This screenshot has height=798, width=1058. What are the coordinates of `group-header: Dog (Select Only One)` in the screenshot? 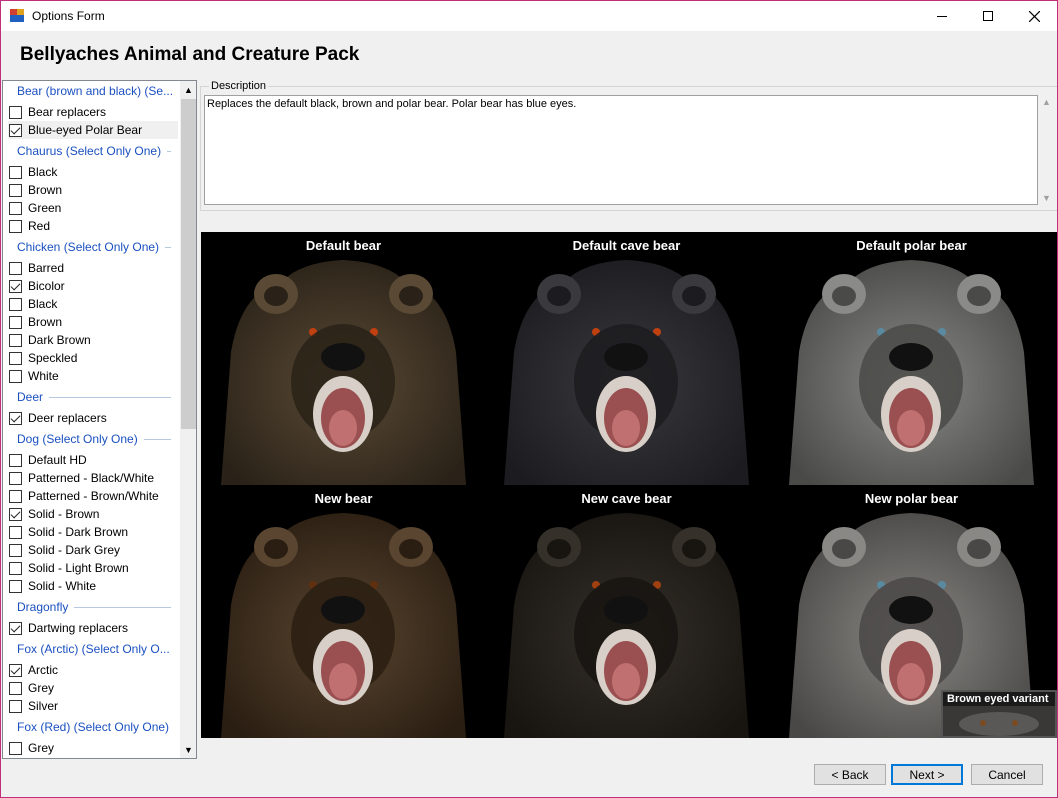 It's located at (94, 439).